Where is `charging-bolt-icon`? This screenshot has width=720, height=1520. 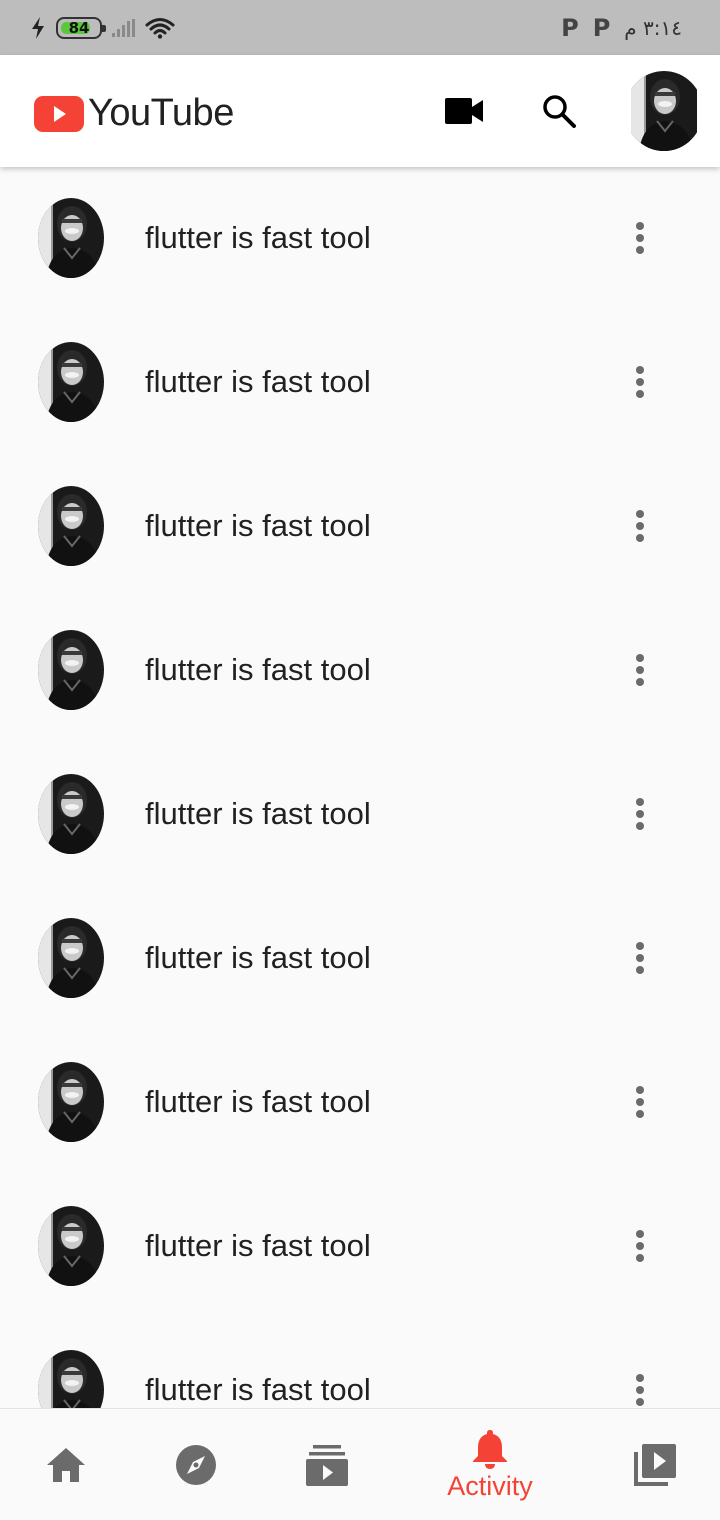
charging-bolt-icon is located at coordinates (38, 27).